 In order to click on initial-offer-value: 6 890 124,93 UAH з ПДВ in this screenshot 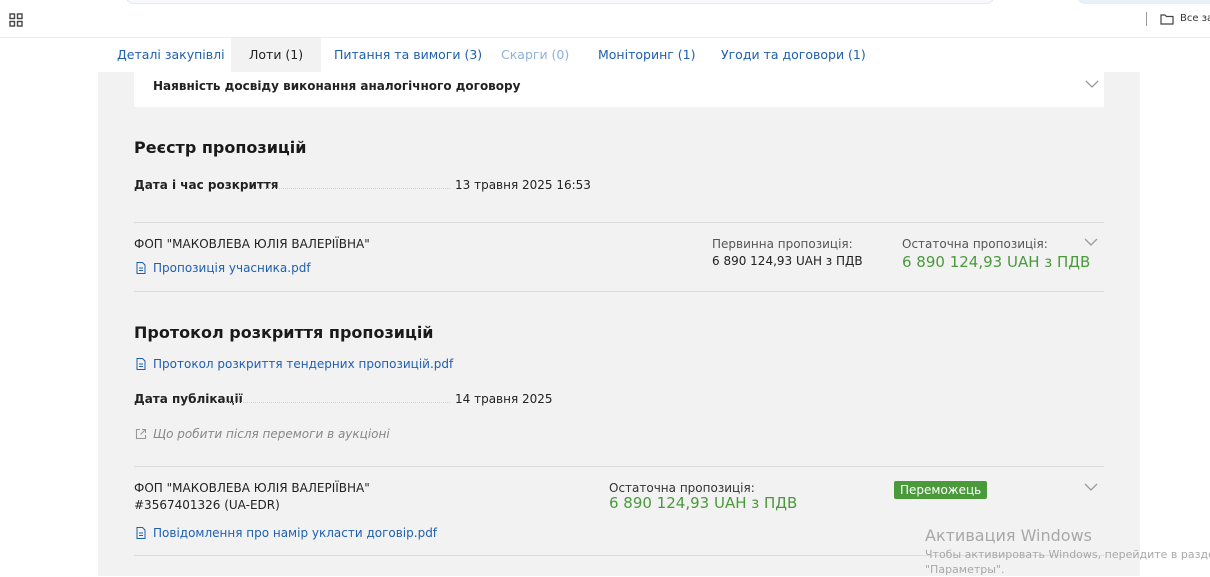, I will do `click(787, 261)`.